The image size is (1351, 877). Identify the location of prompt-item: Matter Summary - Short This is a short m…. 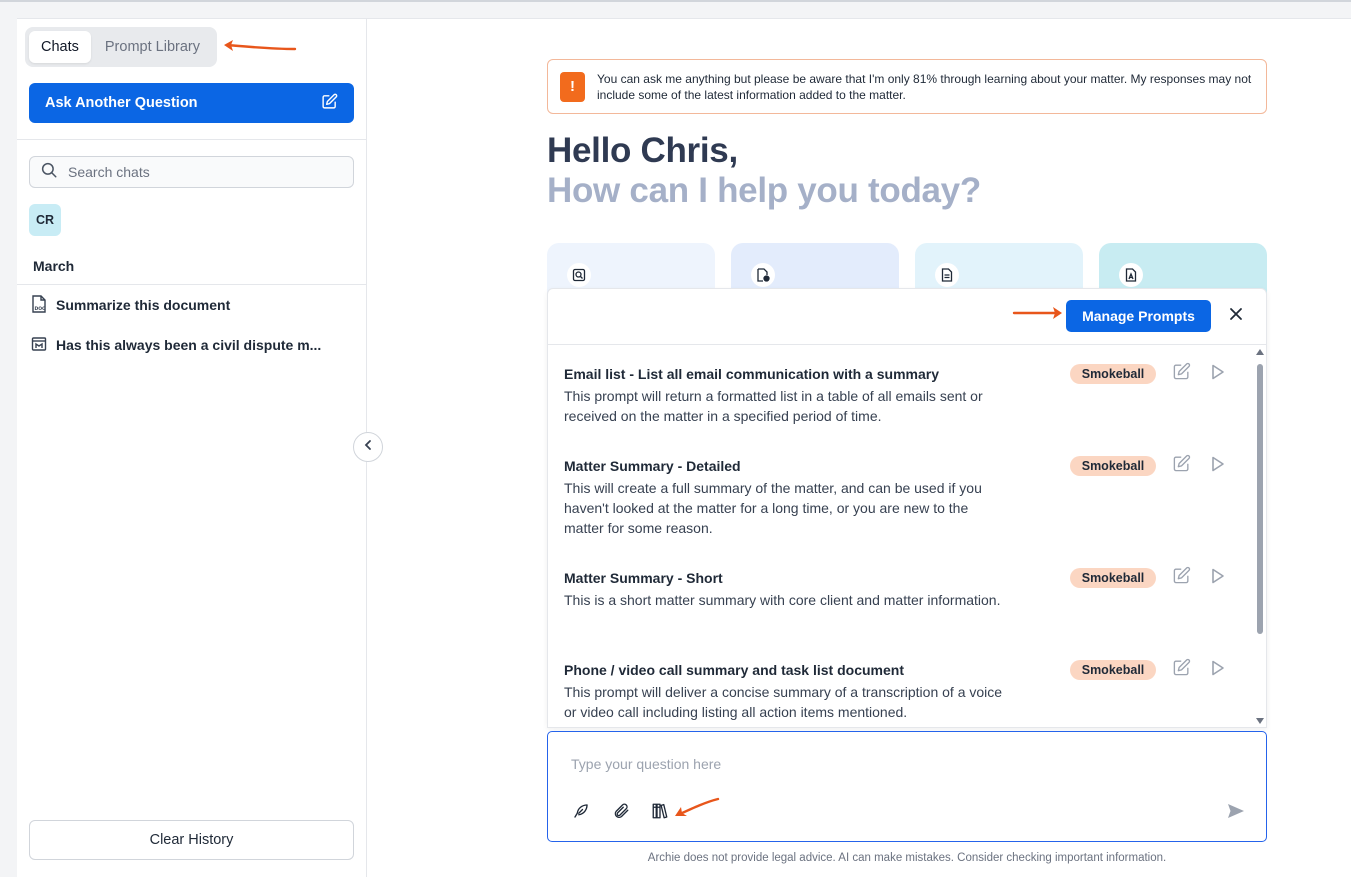
(908, 588).